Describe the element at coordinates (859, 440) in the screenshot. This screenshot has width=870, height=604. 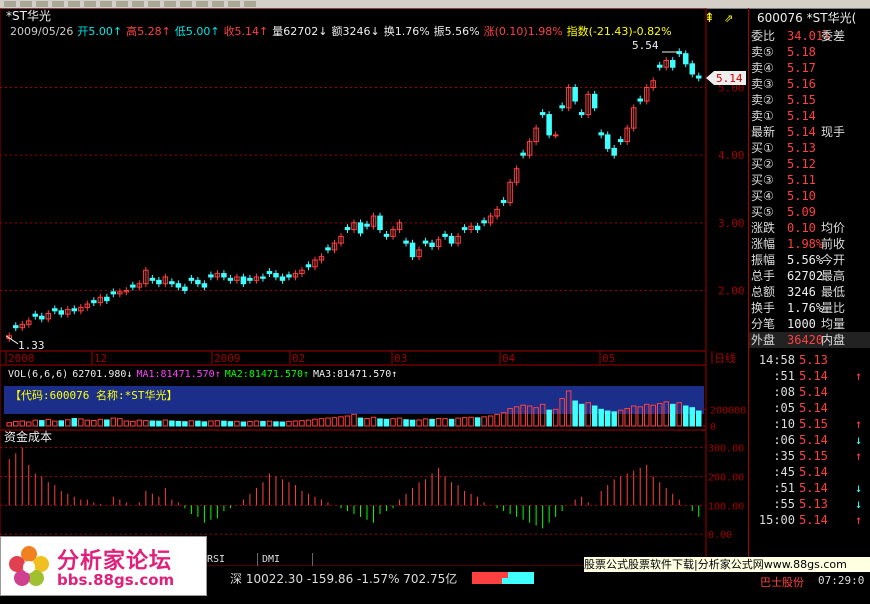
I see `tick-arrow: ↓` at that location.